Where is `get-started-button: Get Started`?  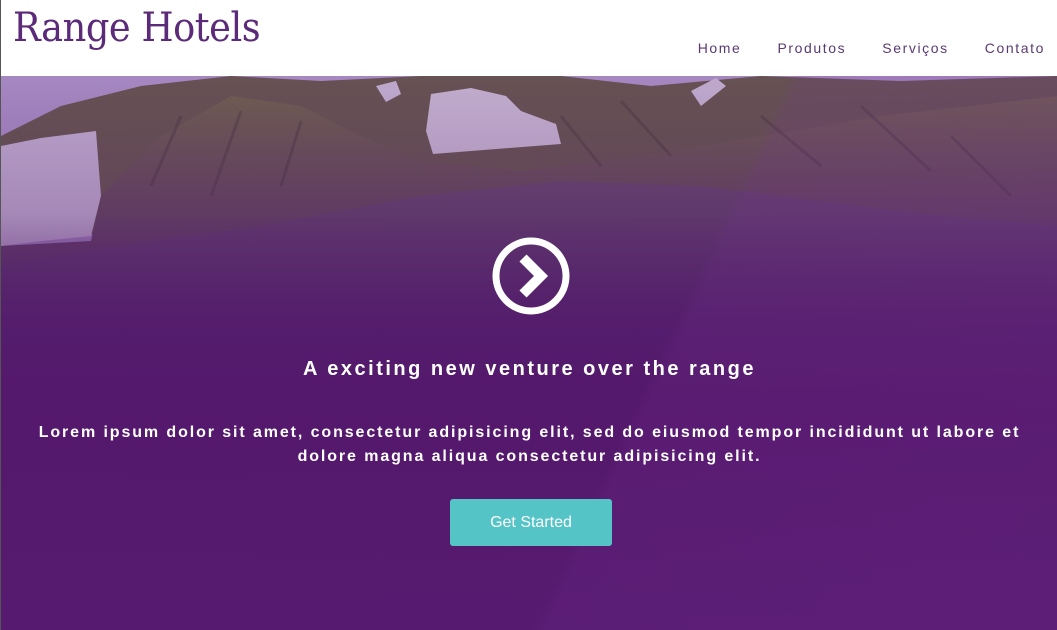
get-started-button: Get Started is located at coordinates (531, 522).